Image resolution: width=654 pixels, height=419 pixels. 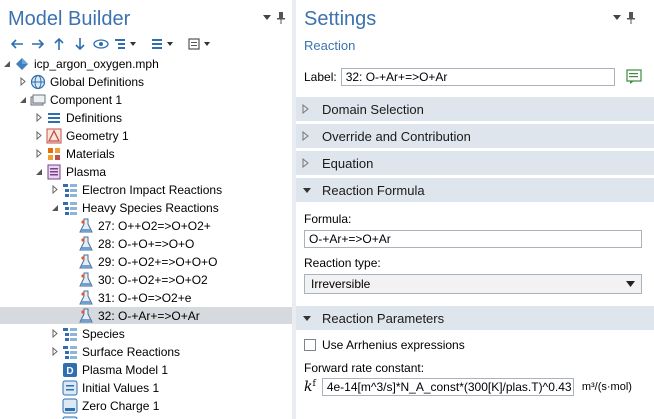 What do you see at coordinates (475, 163) in the screenshot?
I see `section-equation: Equation` at bounding box center [475, 163].